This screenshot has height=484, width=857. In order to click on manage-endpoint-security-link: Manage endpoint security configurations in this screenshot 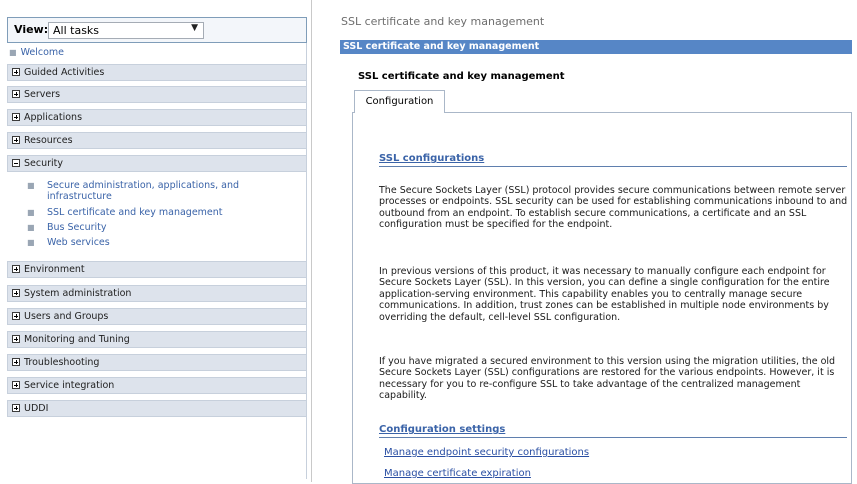, I will do `click(486, 452)`.